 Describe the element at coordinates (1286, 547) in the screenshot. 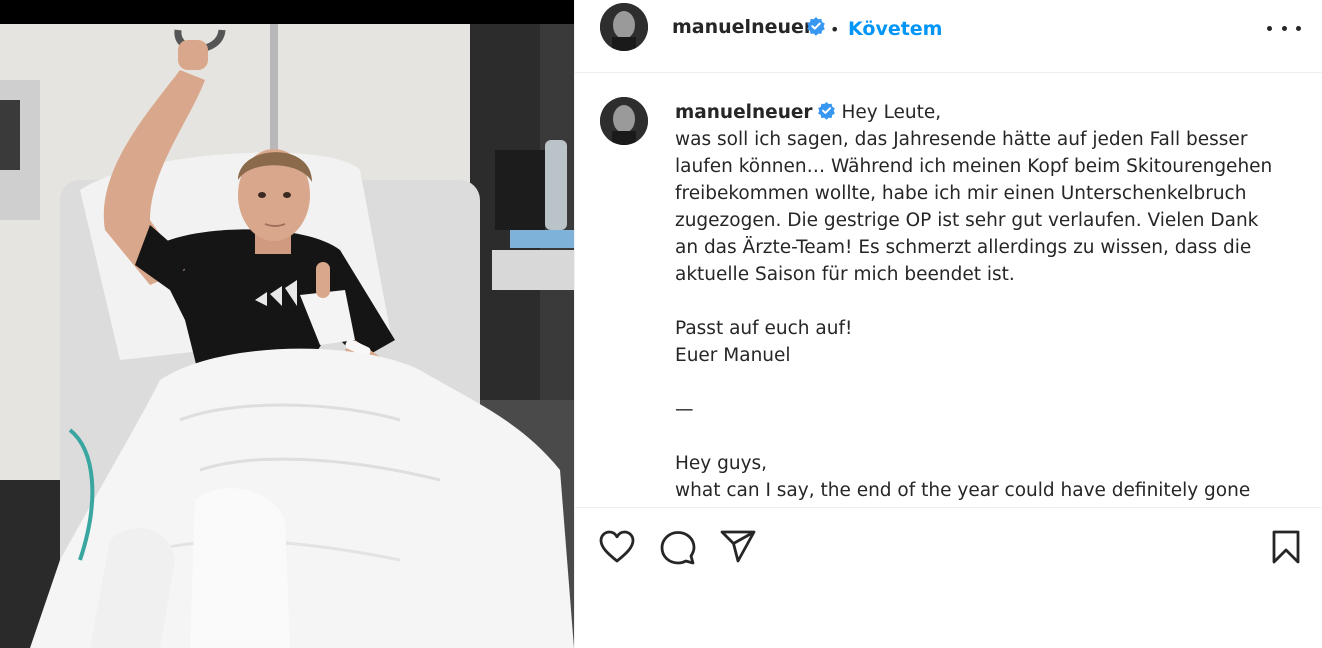

I see `bookmark-icon` at that location.